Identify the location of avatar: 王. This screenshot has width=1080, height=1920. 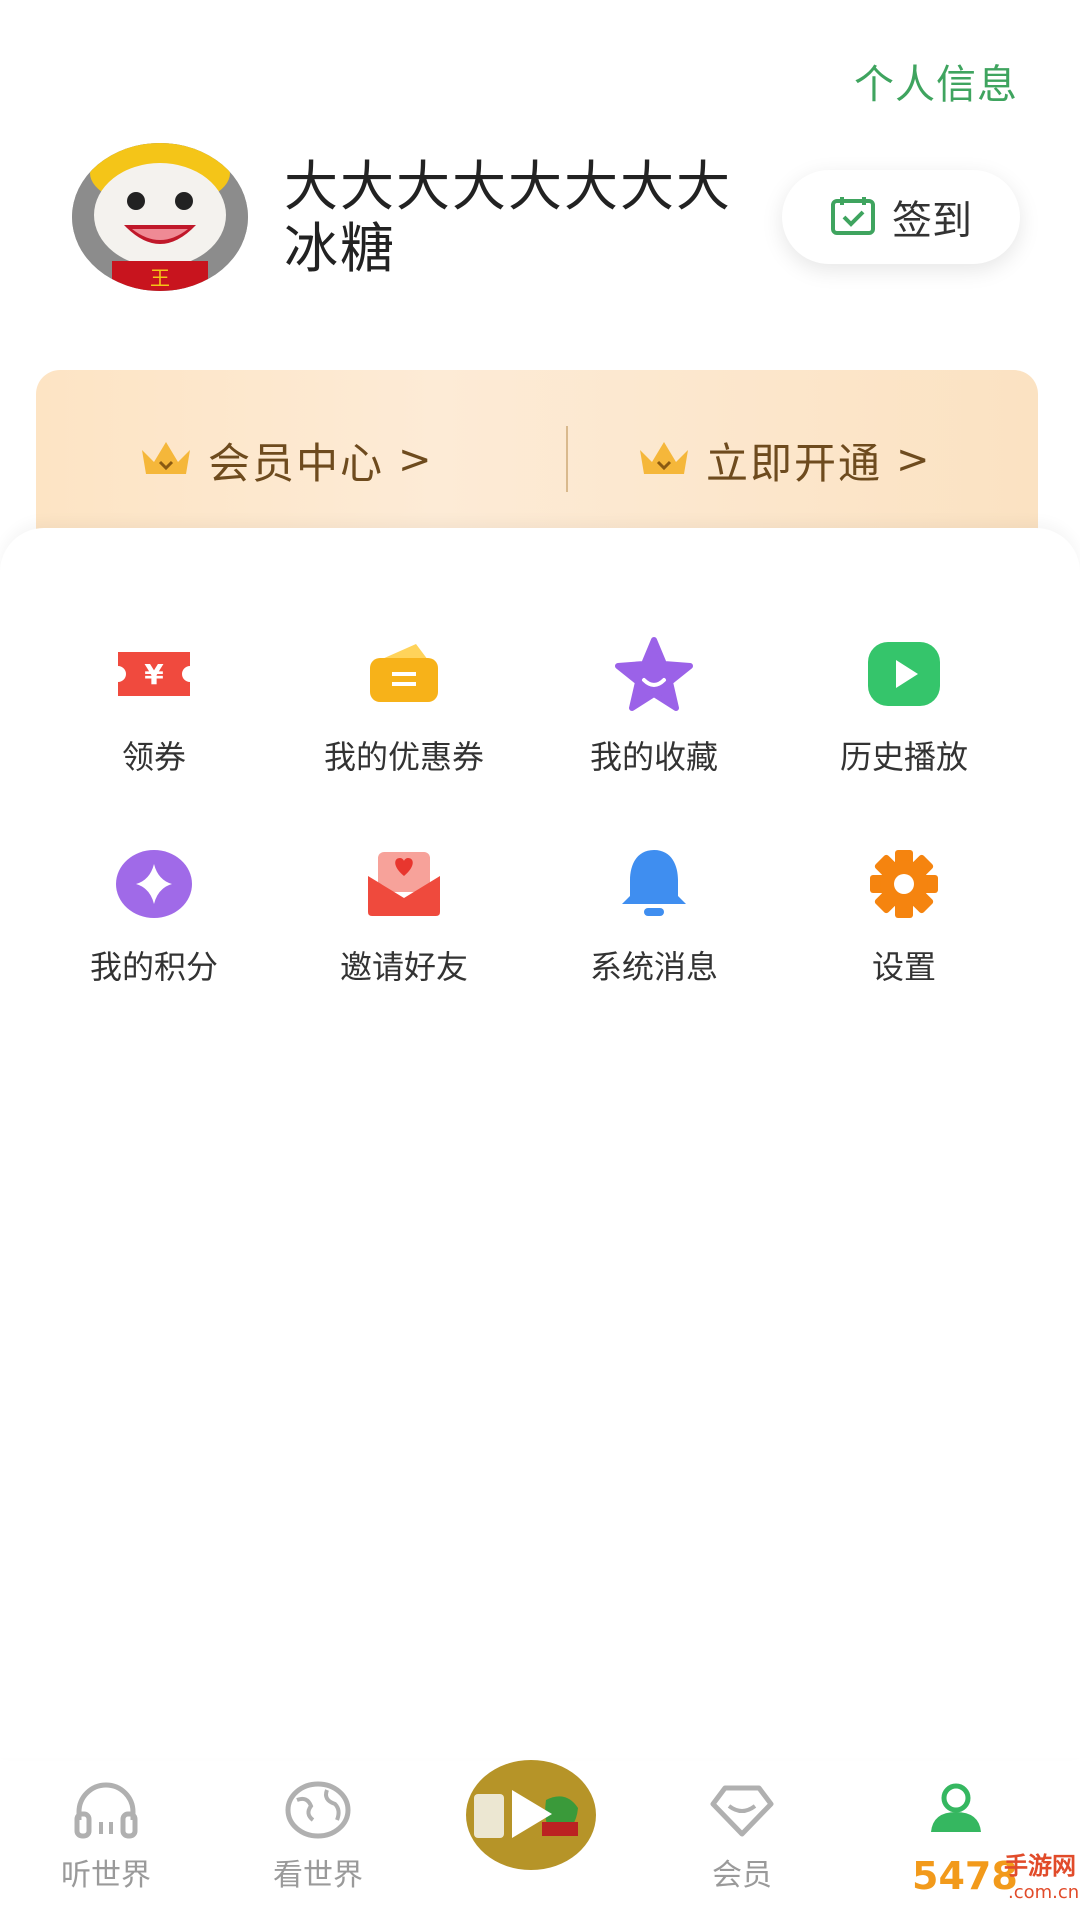
(160, 217).